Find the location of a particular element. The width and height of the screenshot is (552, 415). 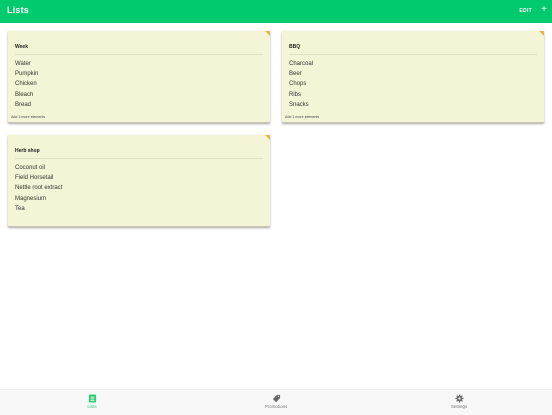

list-item: Chops is located at coordinates (298, 84).